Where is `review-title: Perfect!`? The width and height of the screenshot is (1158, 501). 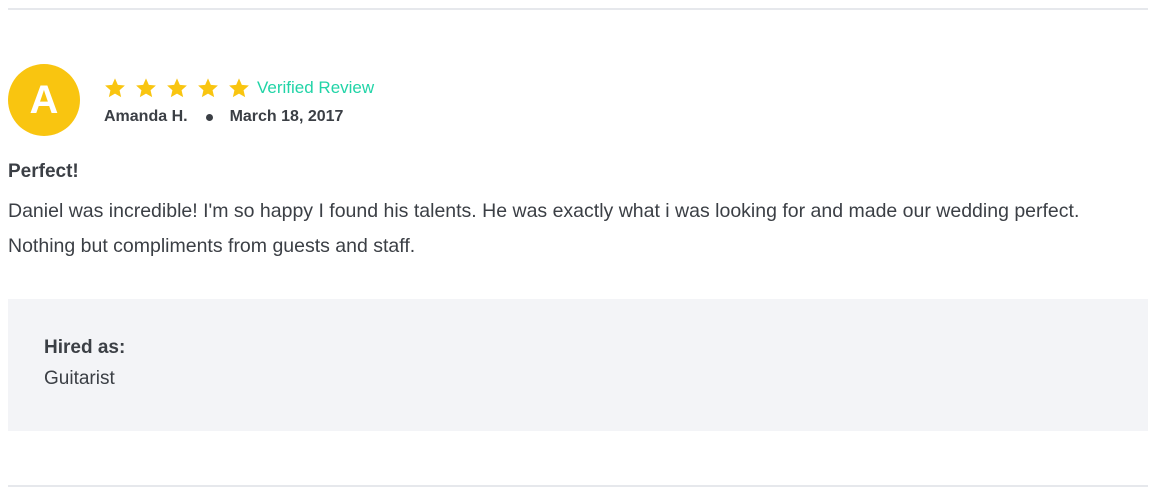 review-title: Perfect! is located at coordinates (43, 171).